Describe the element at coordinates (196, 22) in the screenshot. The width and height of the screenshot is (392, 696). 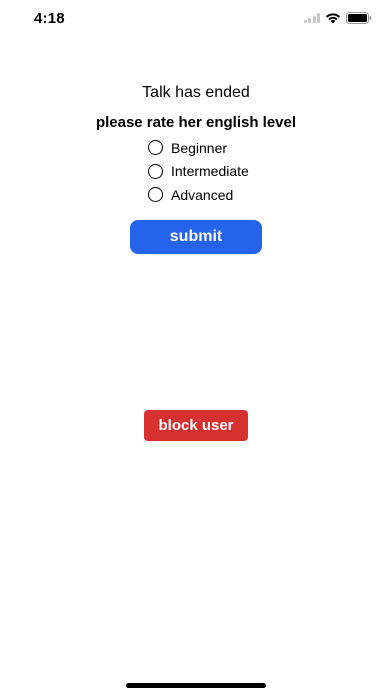
I see `status-bar: 4:18` at that location.